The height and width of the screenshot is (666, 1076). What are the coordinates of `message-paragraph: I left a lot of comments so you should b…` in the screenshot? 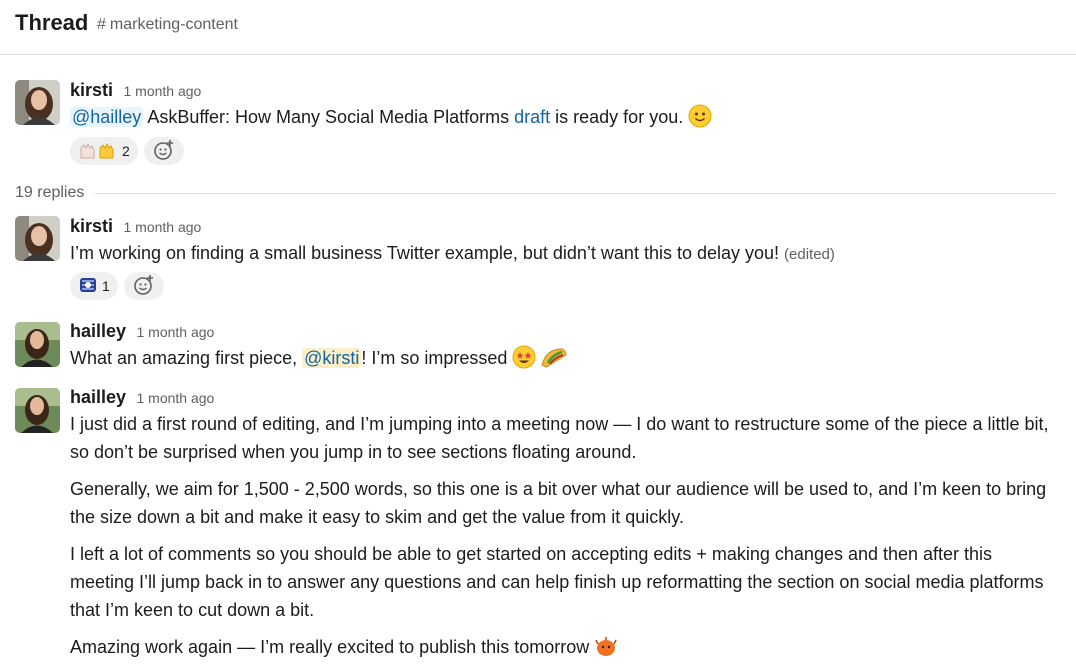 It's located at (557, 582).